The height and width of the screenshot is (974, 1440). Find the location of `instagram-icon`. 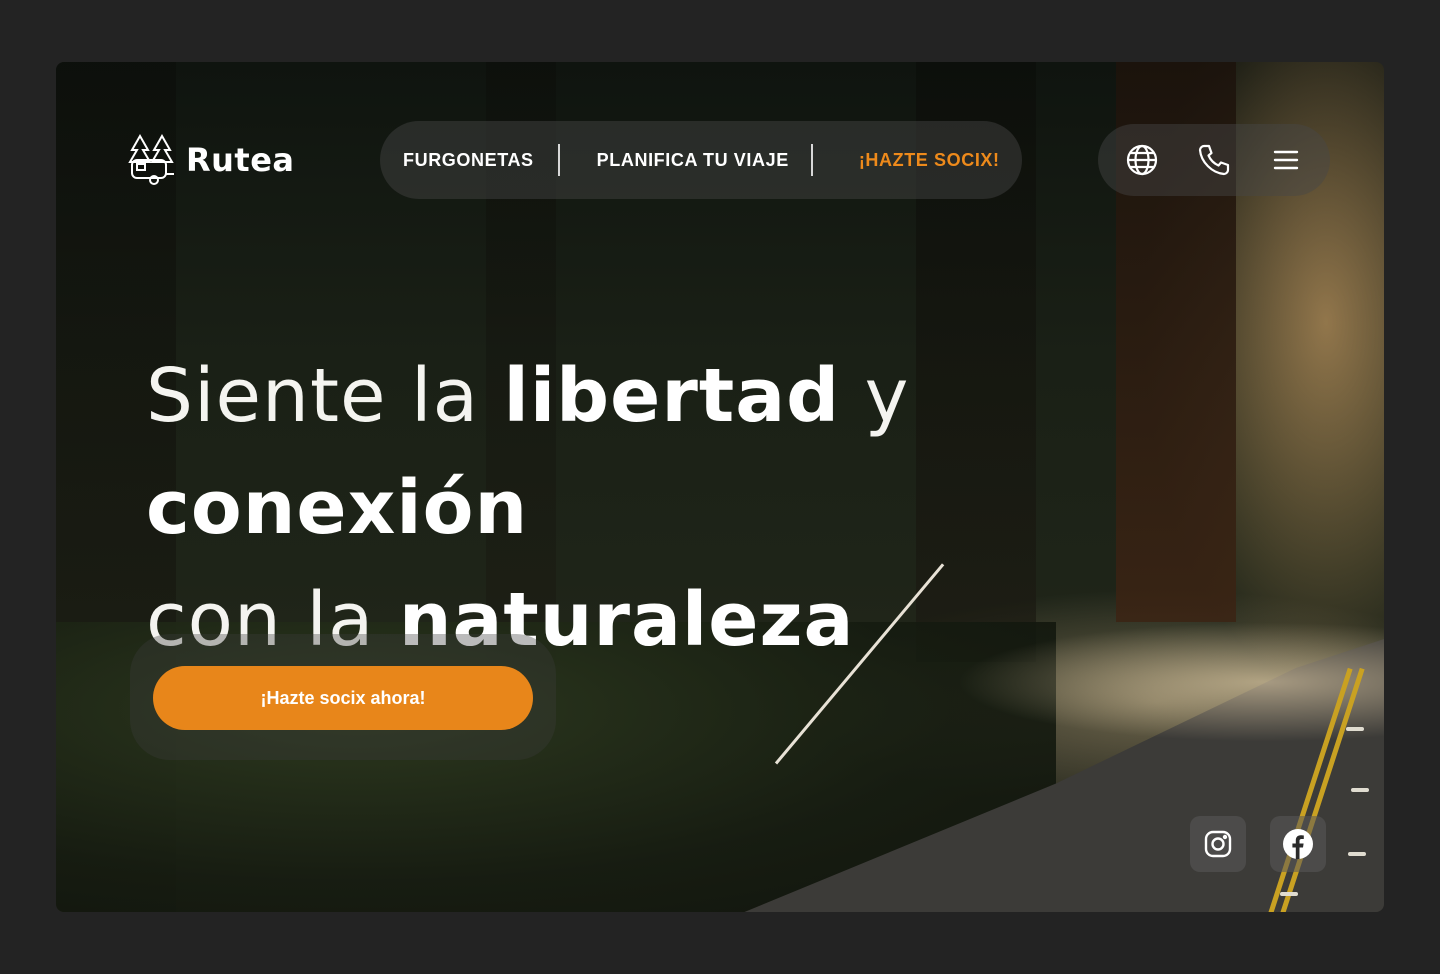

instagram-icon is located at coordinates (1218, 844).